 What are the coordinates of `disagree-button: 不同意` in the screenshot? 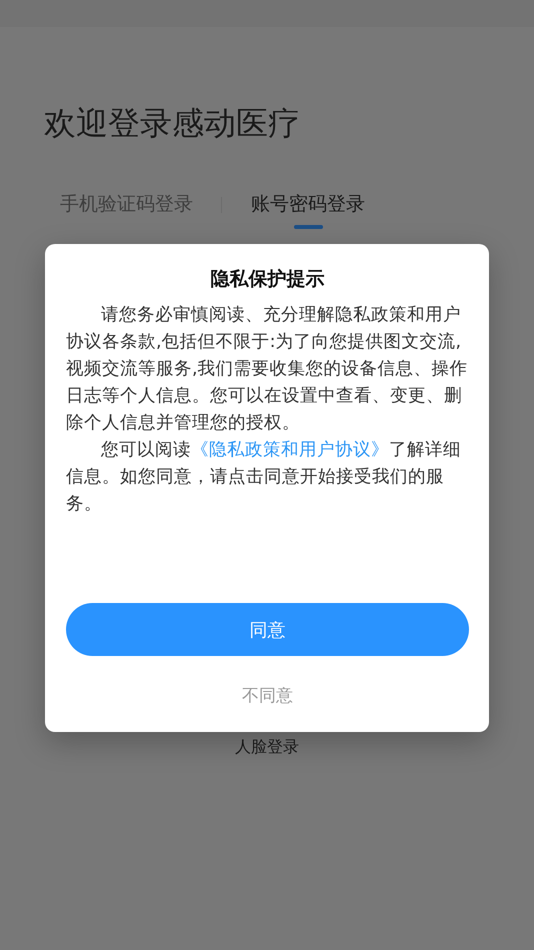 It's located at (267, 695).